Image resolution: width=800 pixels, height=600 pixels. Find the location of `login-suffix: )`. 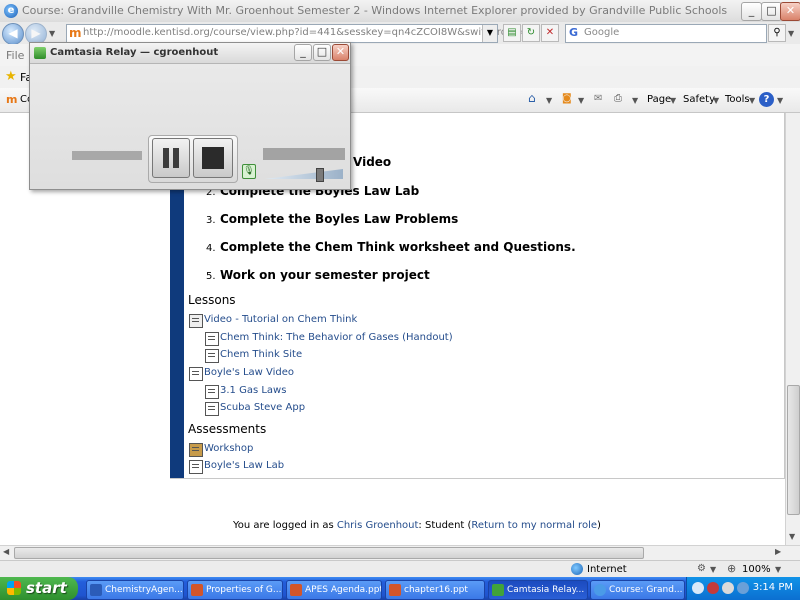

login-suffix: ) is located at coordinates (599, 525).